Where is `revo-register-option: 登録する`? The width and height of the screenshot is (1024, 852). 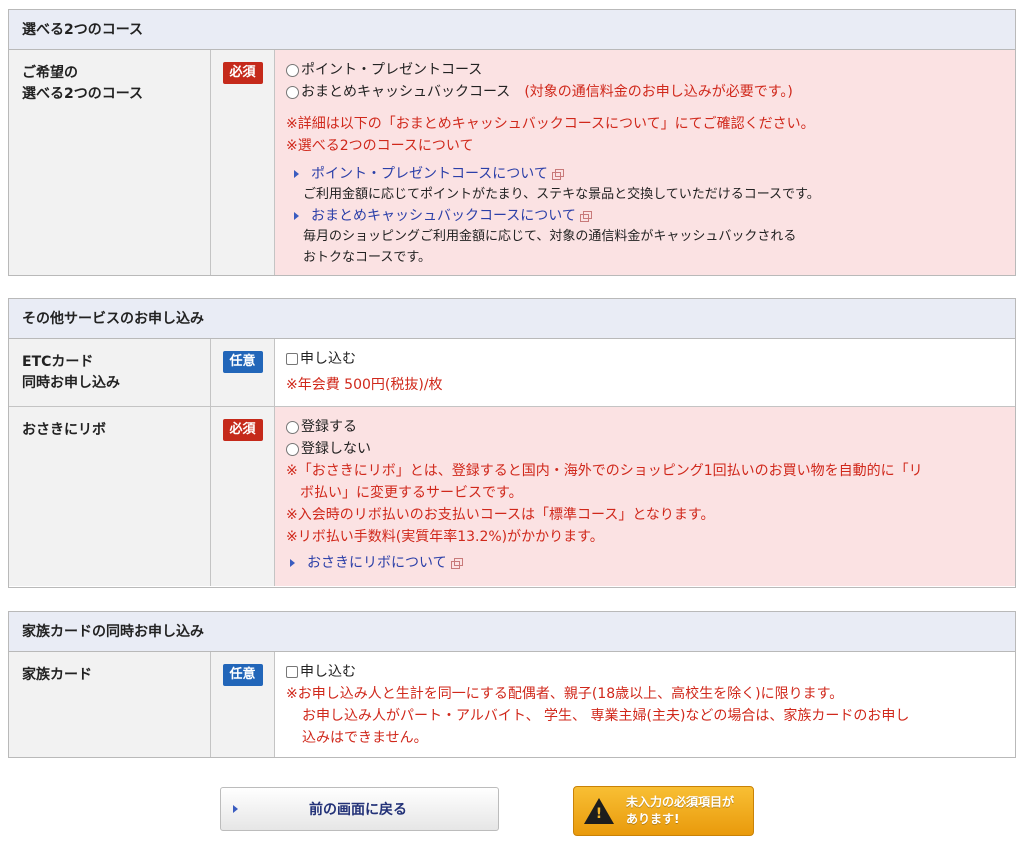
revo-register-option: 登録する is located at coordinates (645, 427).